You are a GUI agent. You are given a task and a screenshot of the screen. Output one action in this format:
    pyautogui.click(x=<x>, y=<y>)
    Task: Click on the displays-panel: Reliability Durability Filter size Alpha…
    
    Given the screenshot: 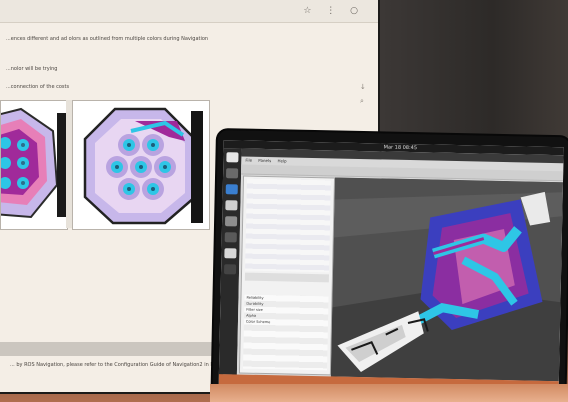 What is the action you would take?
    pyautogui.click(x=287, y=275)
    